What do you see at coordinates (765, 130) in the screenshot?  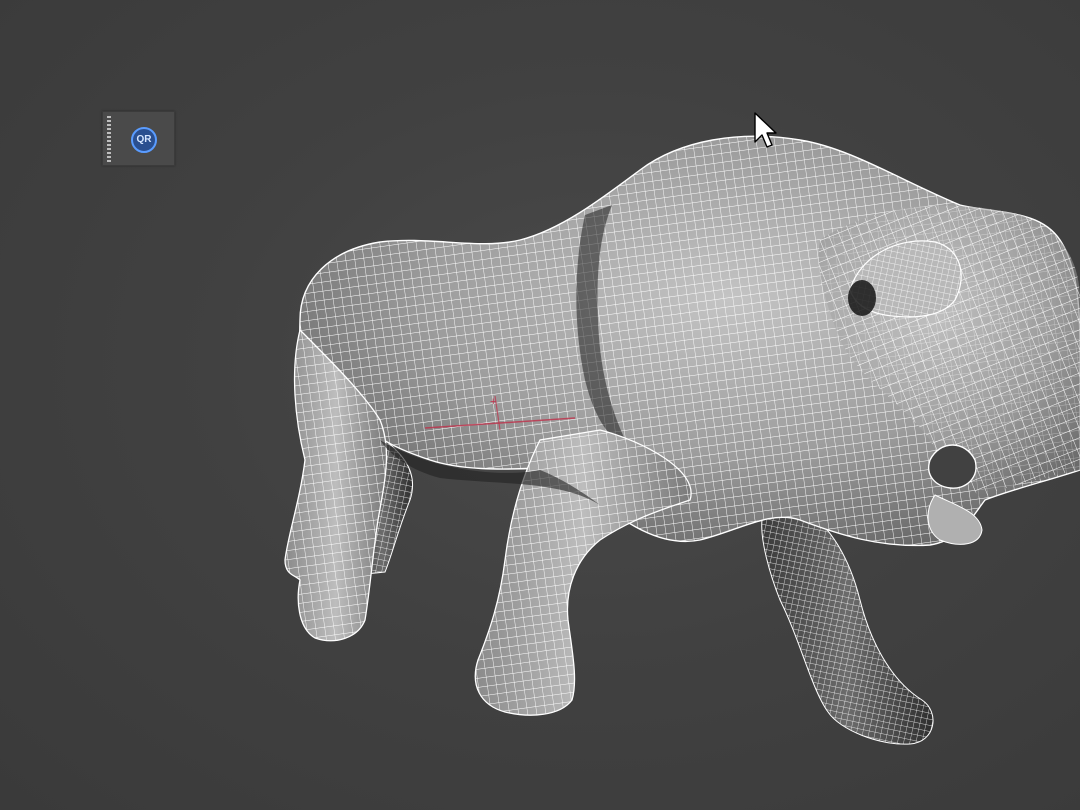 I see `mouse-cursor-icon` at bounding box center [765, 130].